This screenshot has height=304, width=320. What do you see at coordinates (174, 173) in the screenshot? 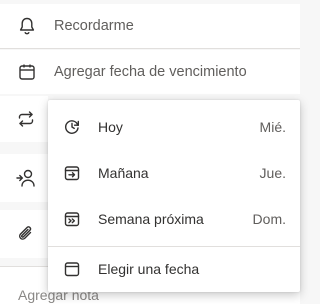
I see `menu-item-tomorrow: Mañana Jue.` at bounding box center [174, 173].